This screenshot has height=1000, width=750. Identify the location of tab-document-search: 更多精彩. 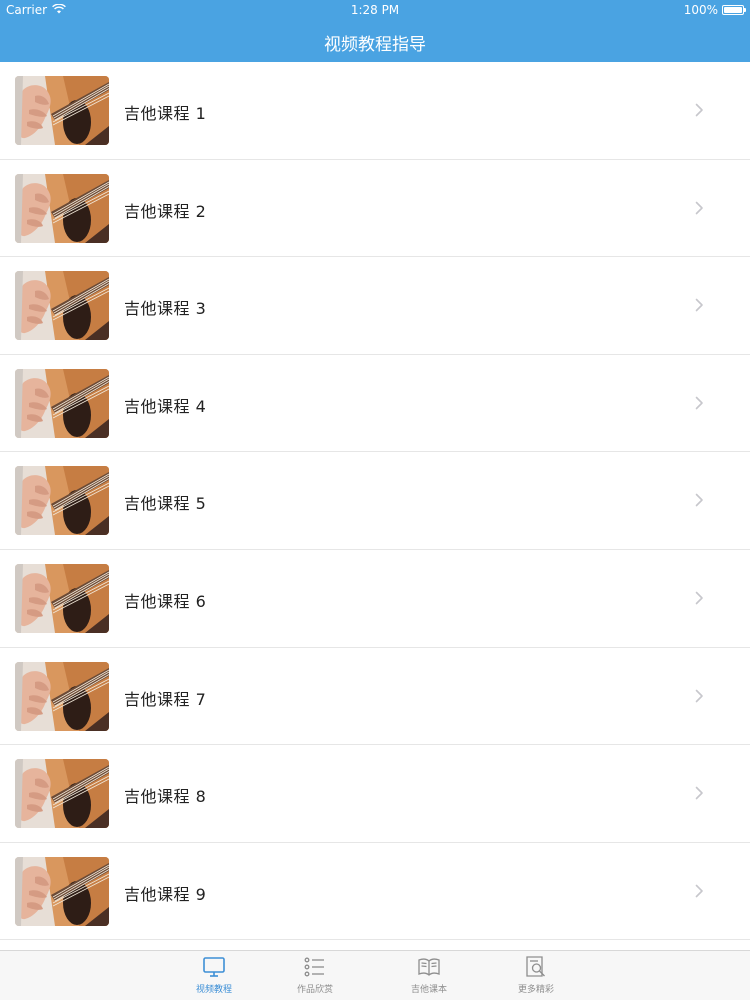
(536, 977).